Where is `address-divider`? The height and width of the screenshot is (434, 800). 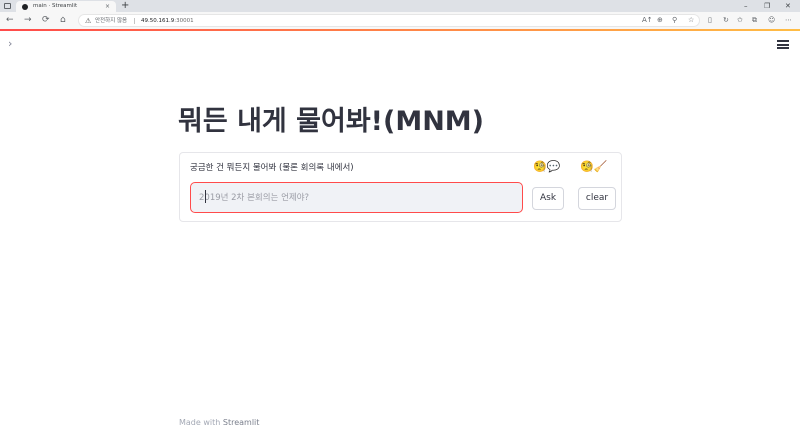
address-divider is located at coordinates (134, 21).